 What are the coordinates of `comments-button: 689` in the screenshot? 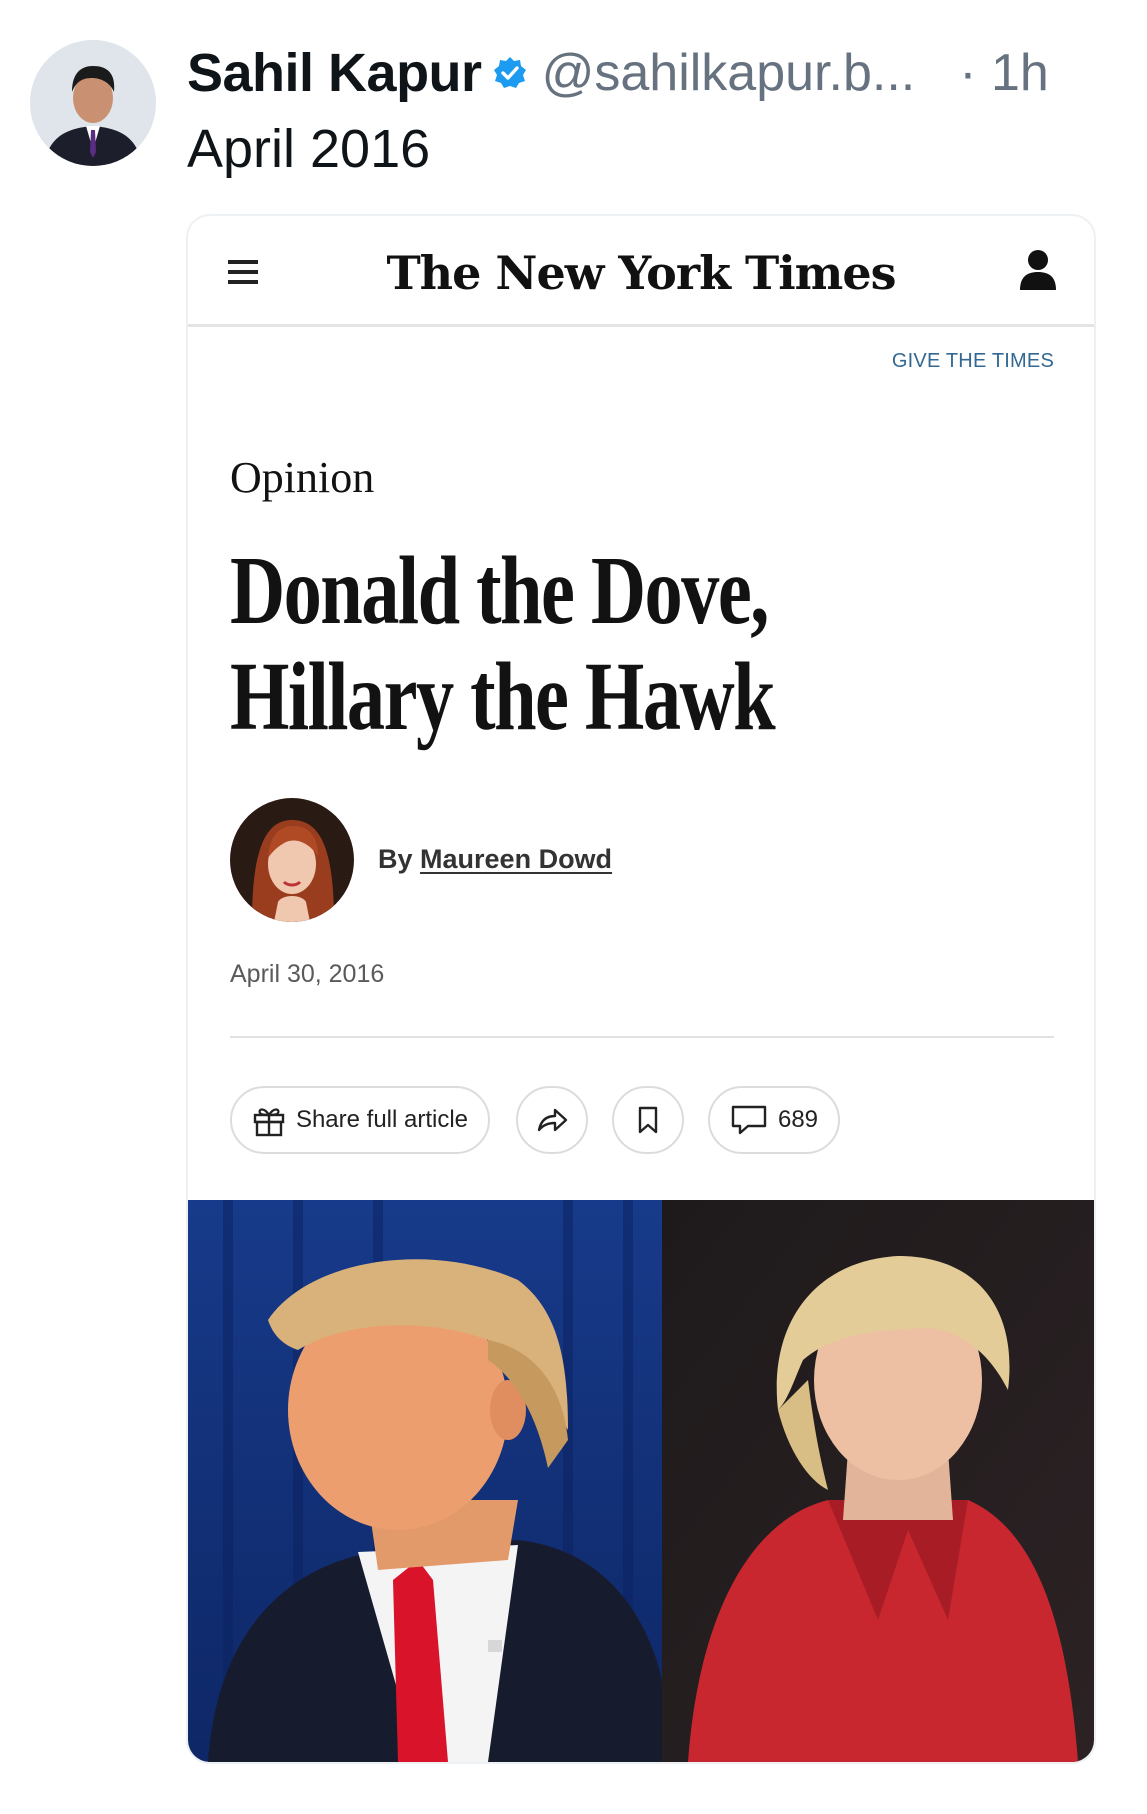 It's located at (774, 1120).